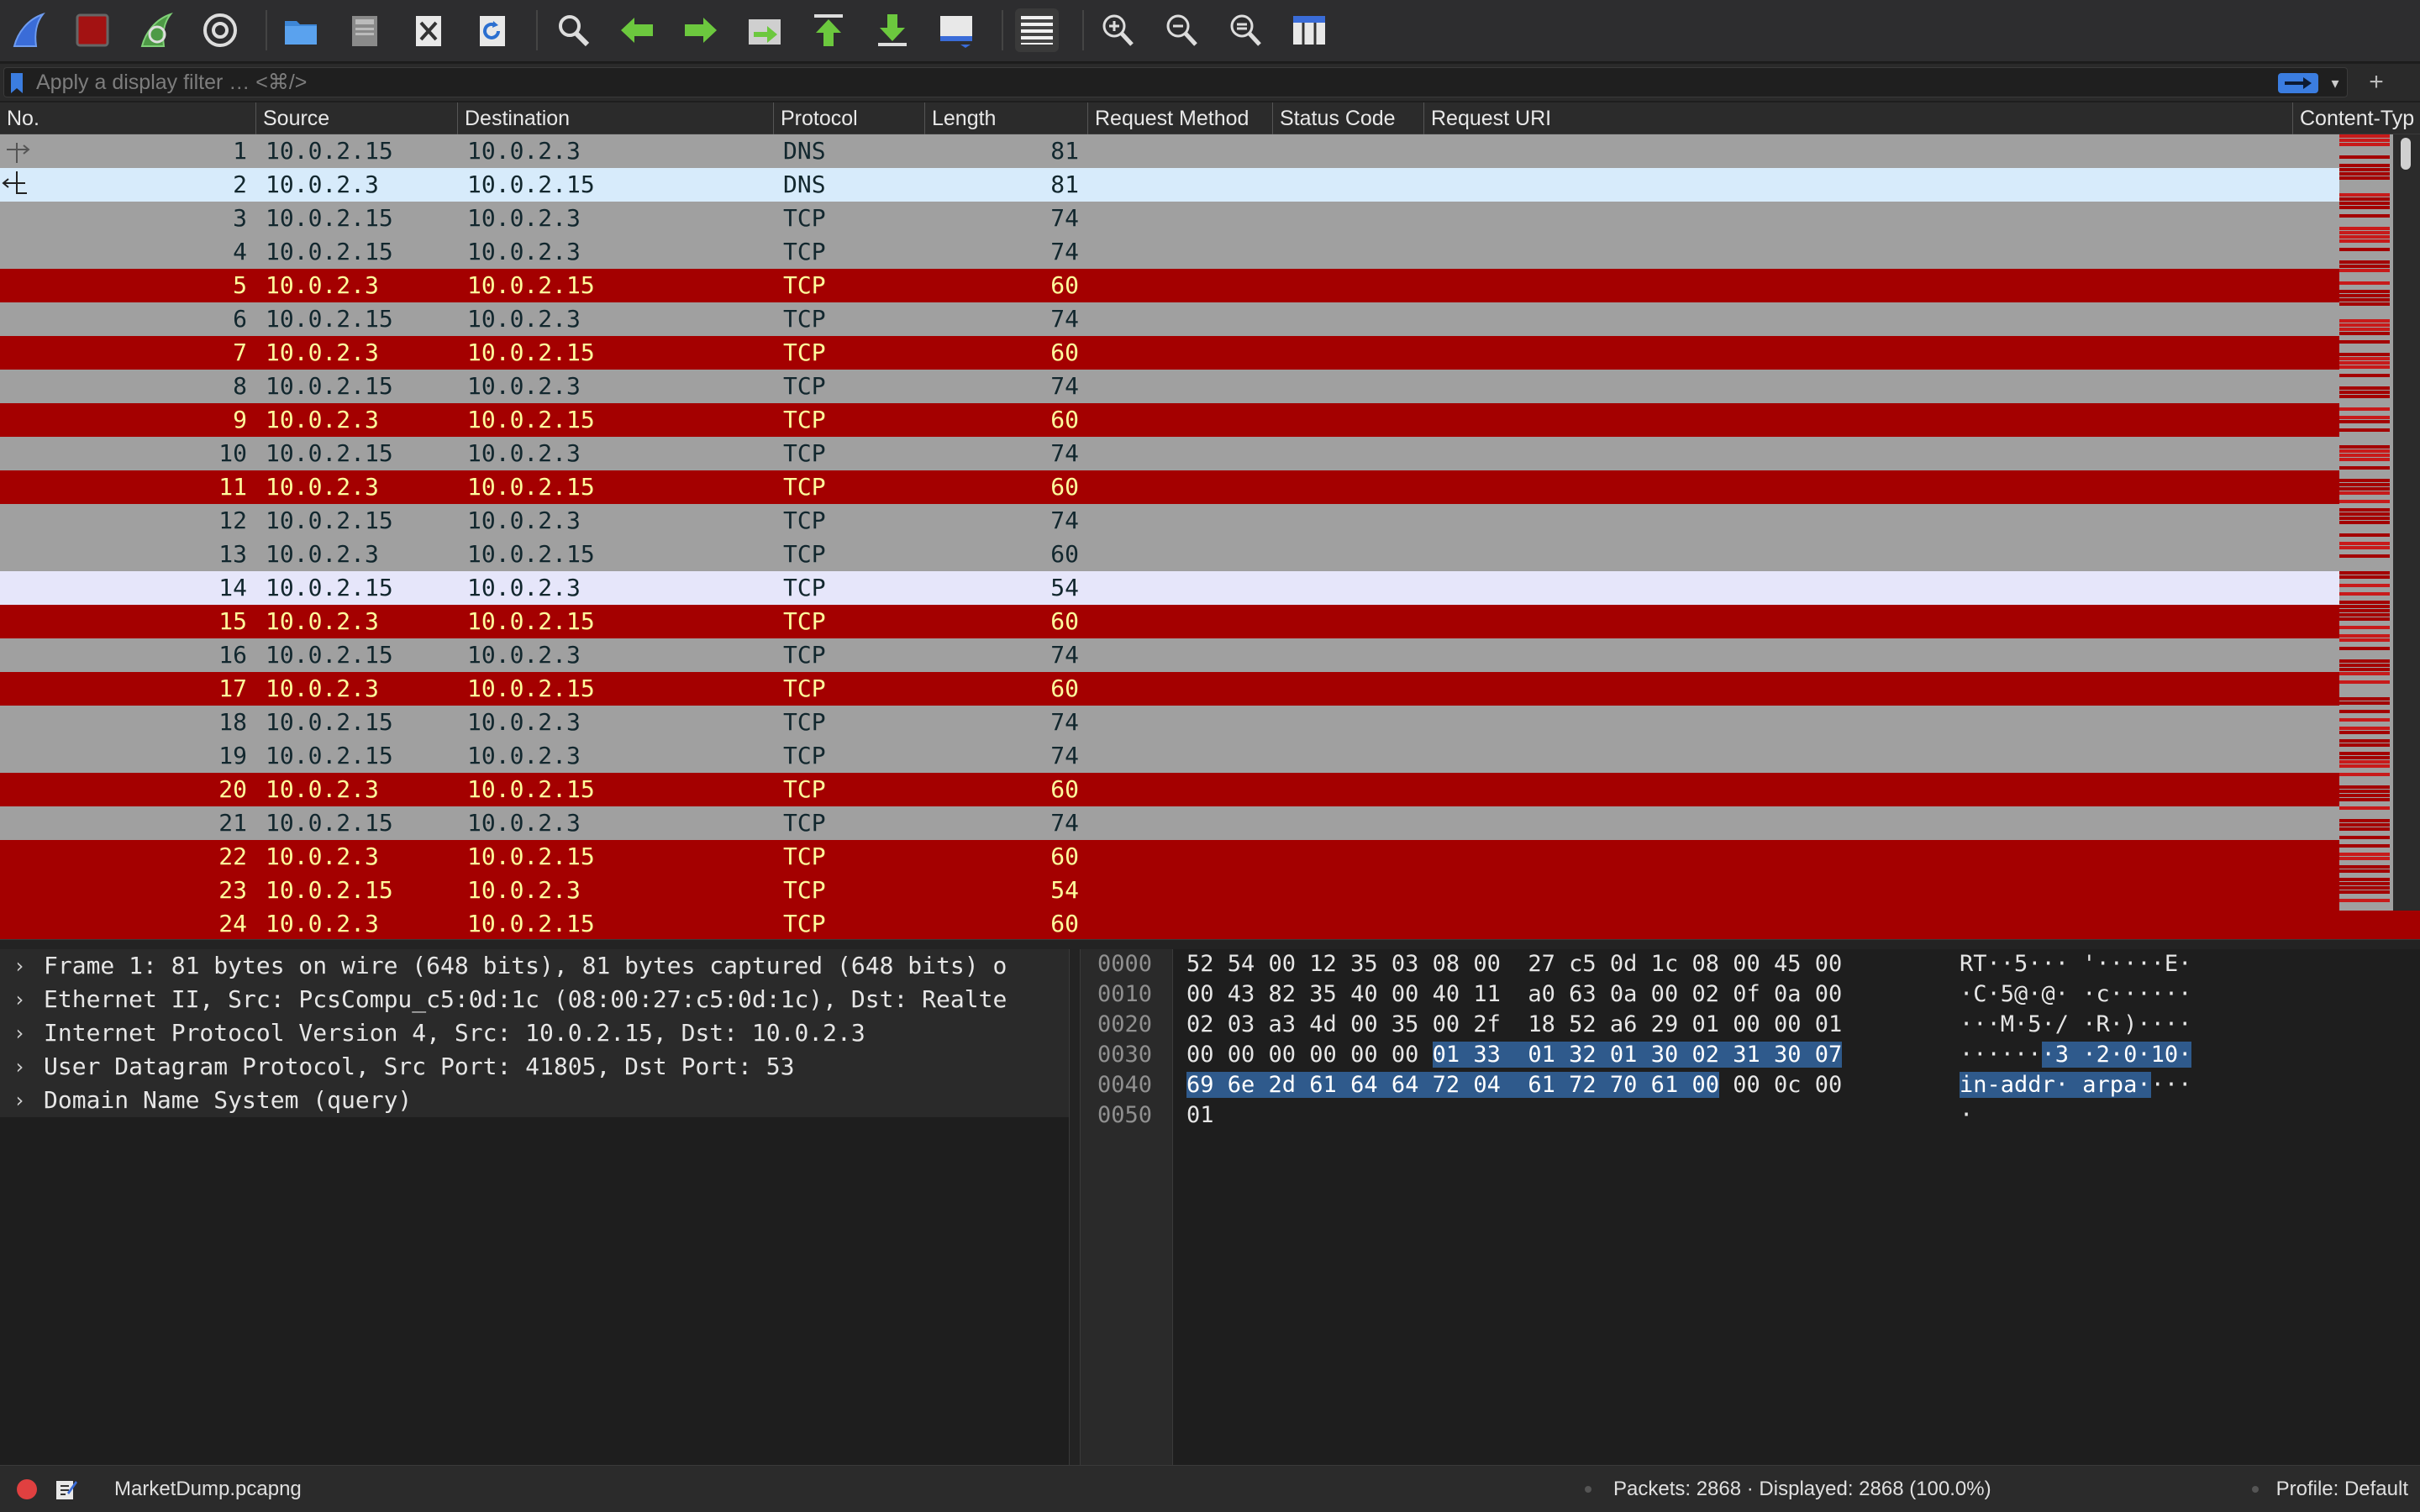 This screenshot has height=1512, width=2420. Describe the element at coordinates (2356, 118) in the screenshot. I see `column-content-type: Content-Typ` at that location.